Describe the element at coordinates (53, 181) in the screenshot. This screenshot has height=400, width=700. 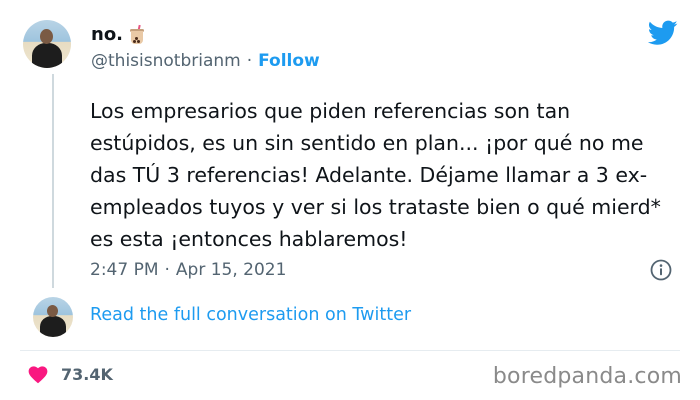
I see `thread-connector-line` at that location.